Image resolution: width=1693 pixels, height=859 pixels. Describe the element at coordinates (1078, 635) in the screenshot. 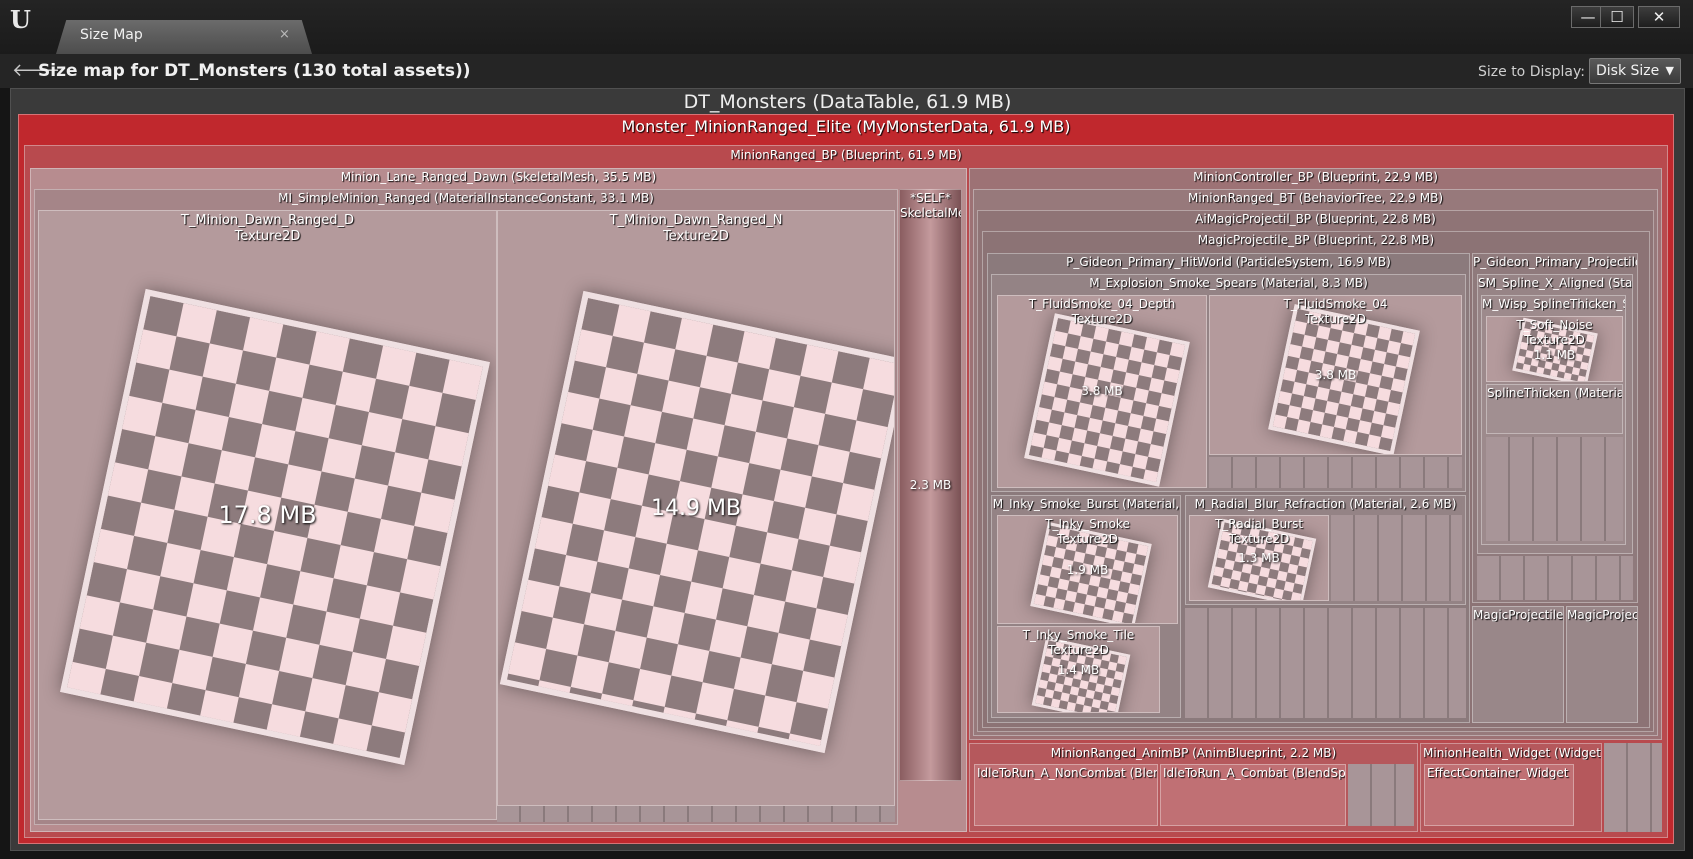

I see `node-label: T_Inky_Smoke_Tile` at that location.